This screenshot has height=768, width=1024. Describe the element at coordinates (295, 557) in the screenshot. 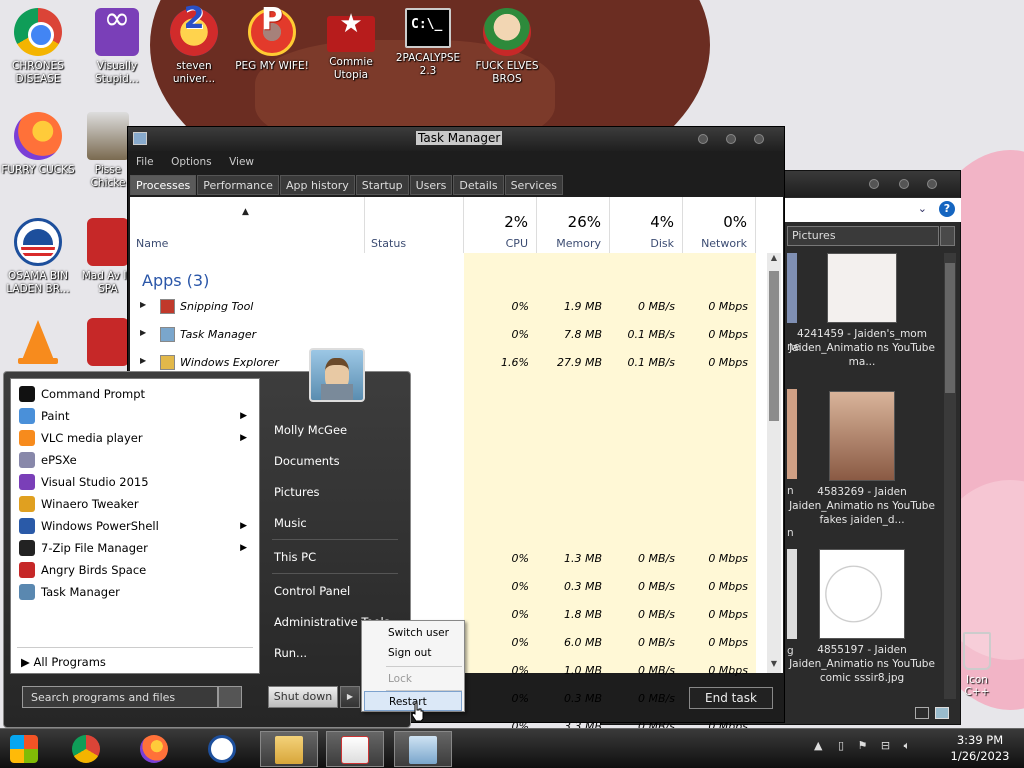

I see `start-this-pc: This PC` at that location.